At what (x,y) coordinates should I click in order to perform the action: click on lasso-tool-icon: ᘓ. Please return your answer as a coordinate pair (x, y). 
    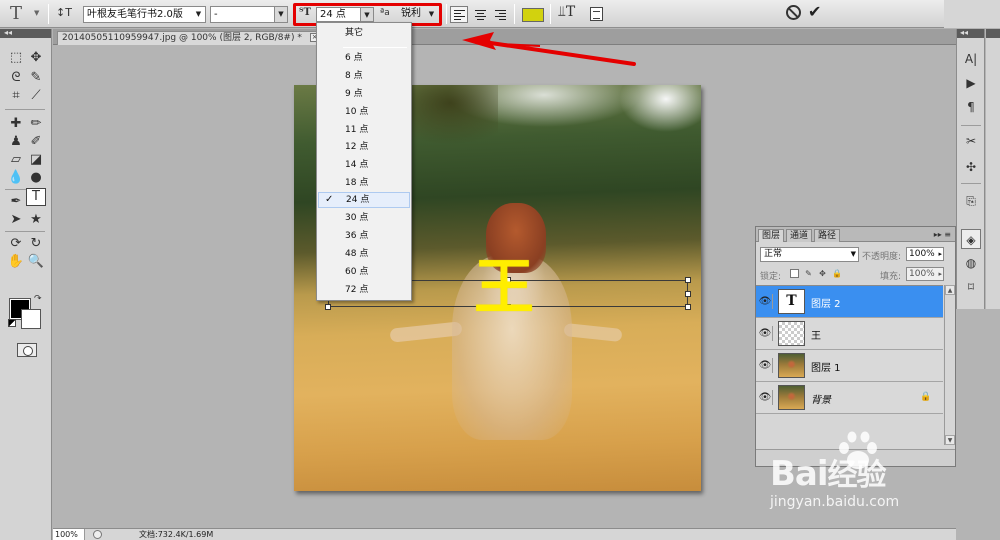
    Looking at the image, I should click on (16, 78).